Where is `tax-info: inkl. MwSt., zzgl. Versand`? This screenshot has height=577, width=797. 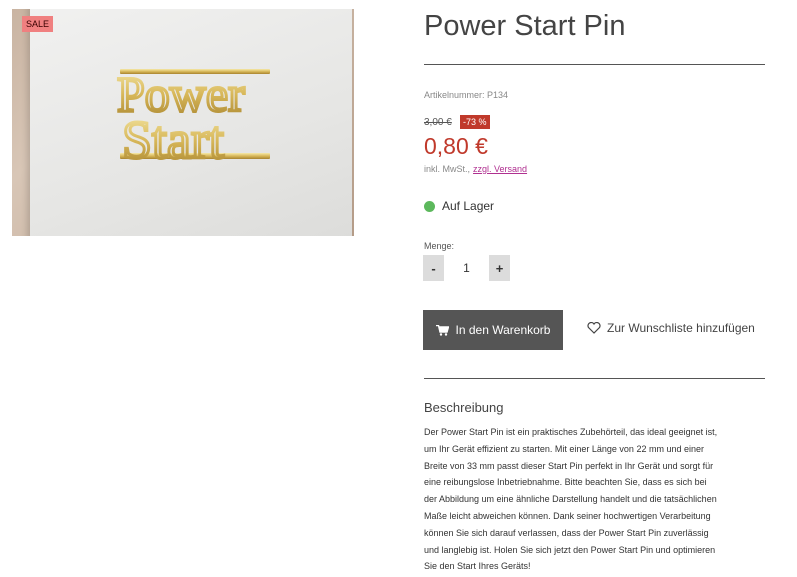
tax-info: inkl. MwSt., zzgl. Versand is located at coordinates (475, 169).